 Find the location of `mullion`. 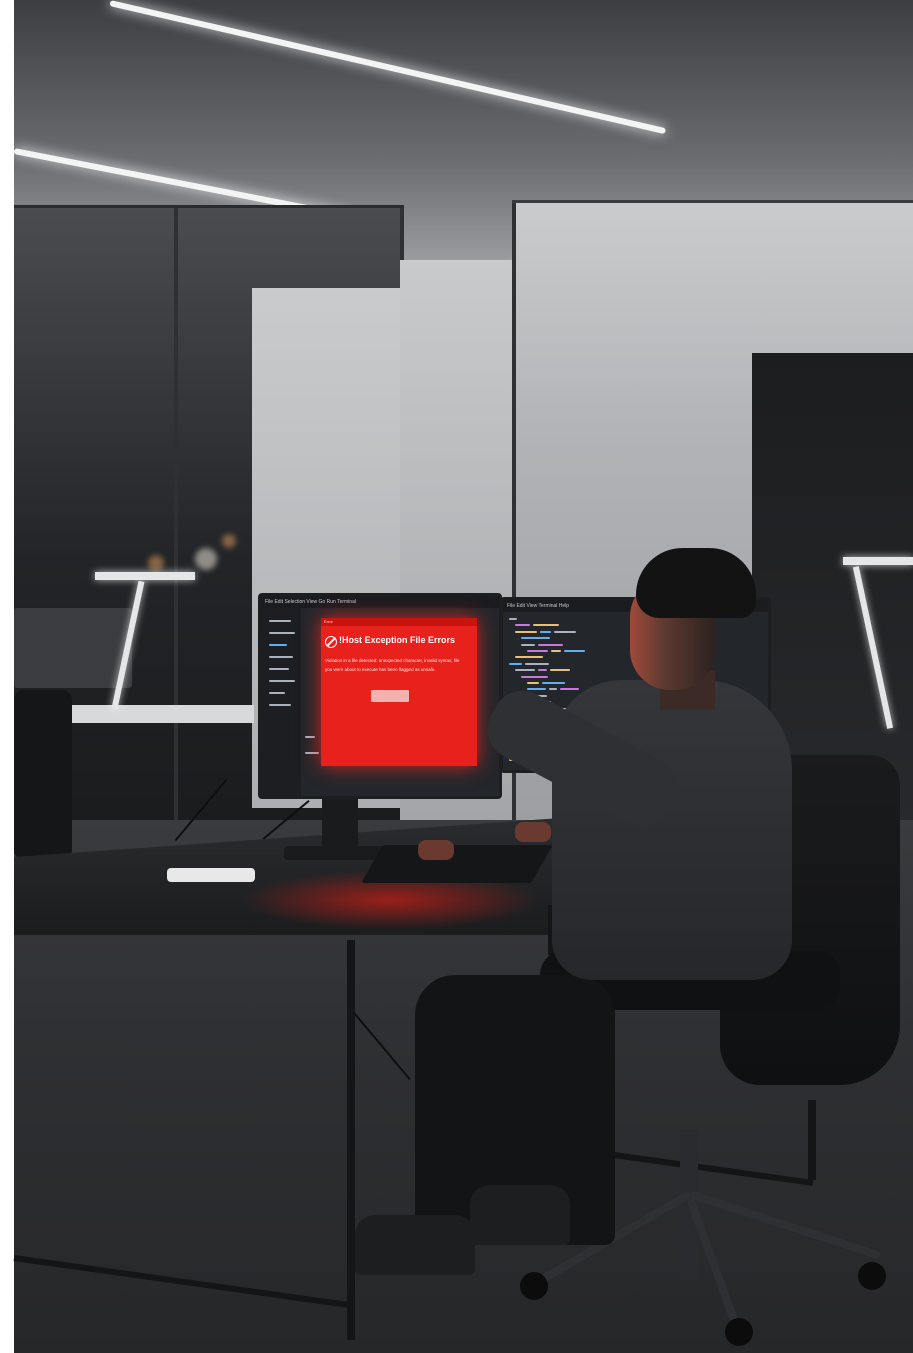

mullion is located at coordinates (176, 528).